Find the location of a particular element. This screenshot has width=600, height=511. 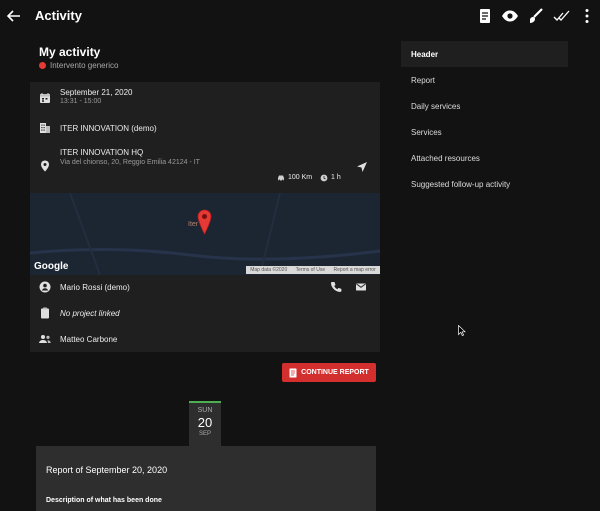

location-pin-icon is located at coordinates (45, 166).